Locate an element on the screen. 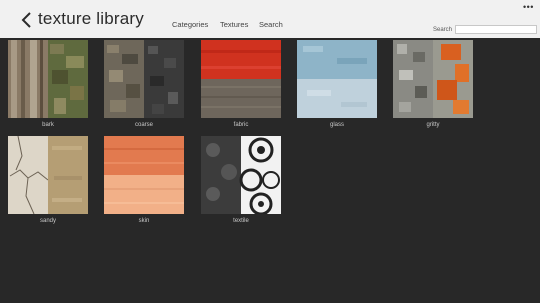 This screenshot has height=303, width=540. search-label: Search is located at coordinates (443, 30).